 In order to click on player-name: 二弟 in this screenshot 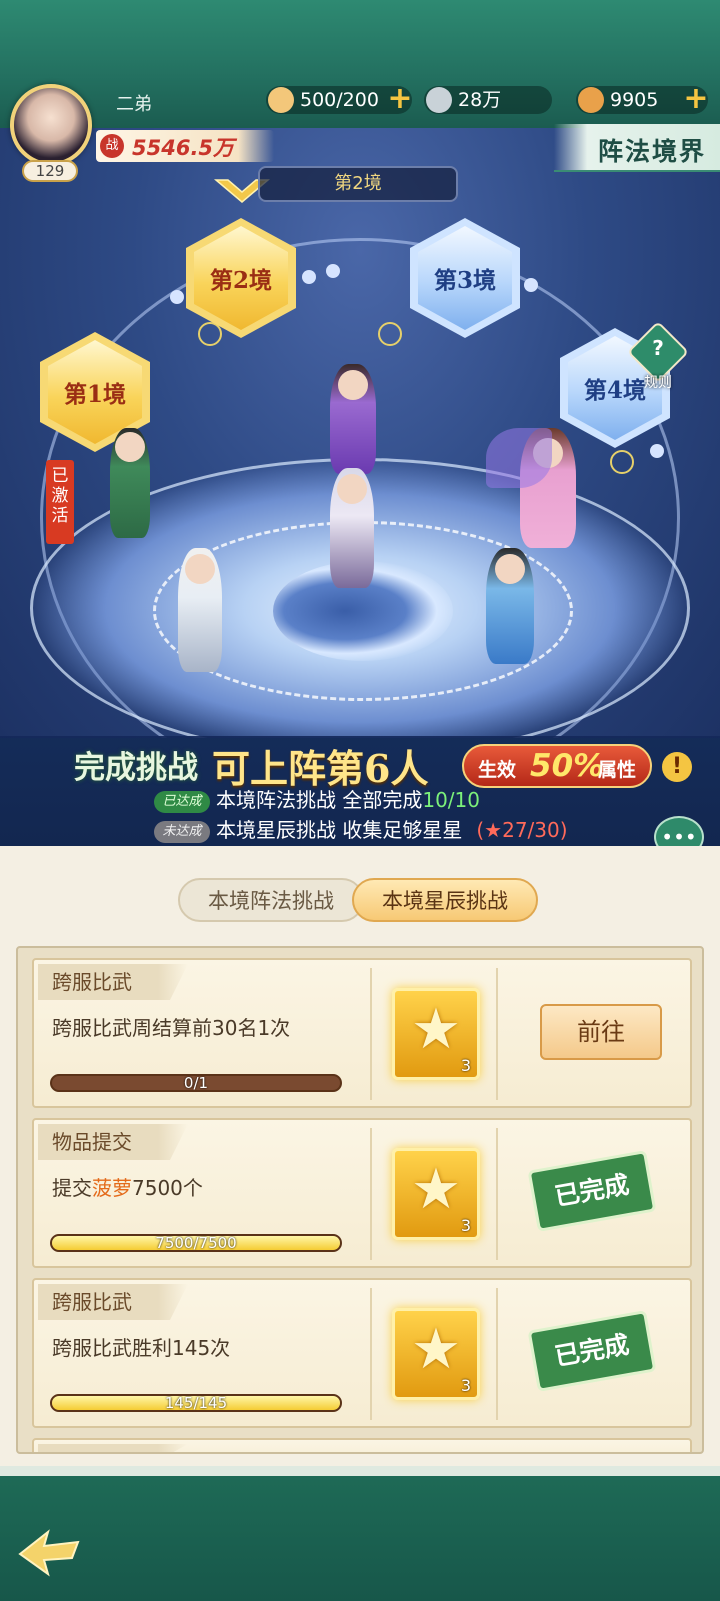, I will do `click(134, 104)`.